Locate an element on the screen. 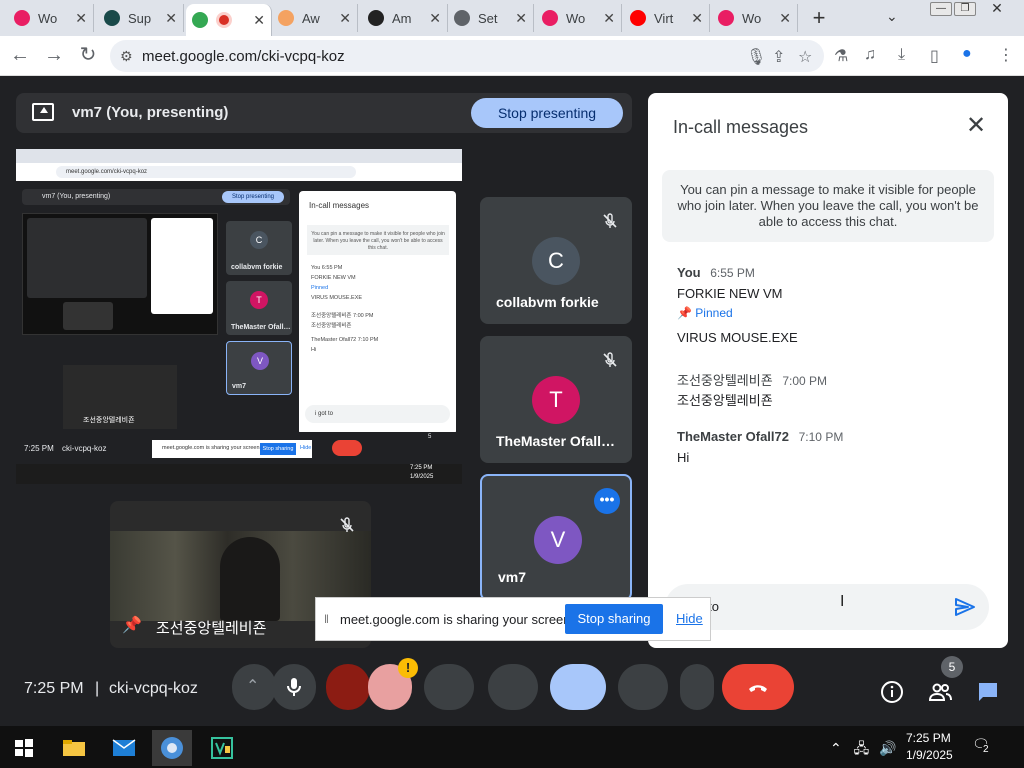 The width and height of the screenshot is (1024, 768). address-bar: ⚙ meet.google.com/cki-vcpq-koz 🎙 ⇪ ☆ is located at coordinates (467, 56).